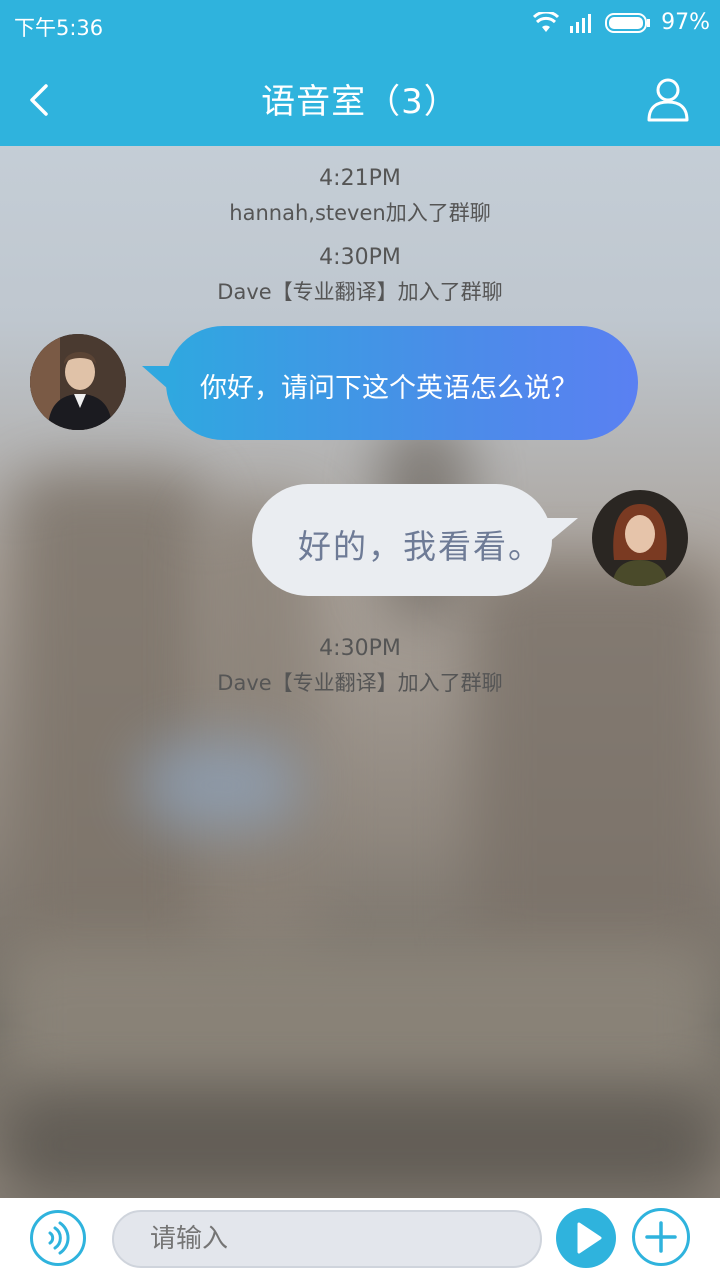  I want to click on system-message-text: hannah,steven加入了群聊, so click(360, 213).